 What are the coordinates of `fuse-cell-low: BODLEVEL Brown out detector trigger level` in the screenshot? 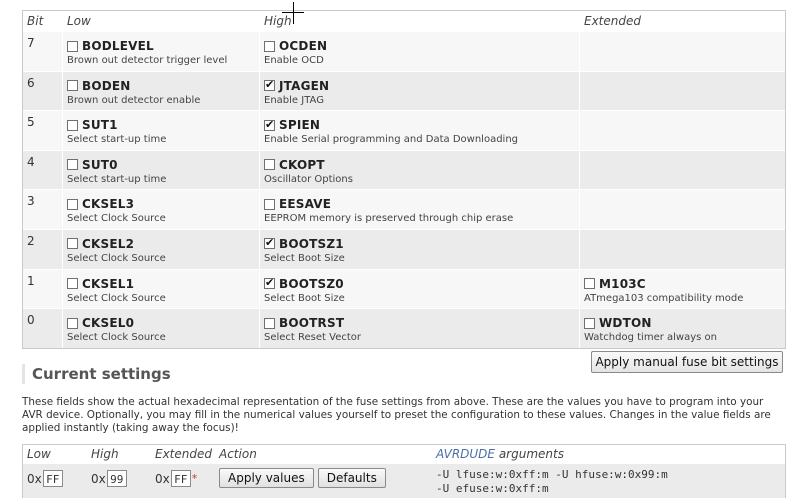 It's located at (161, 51).